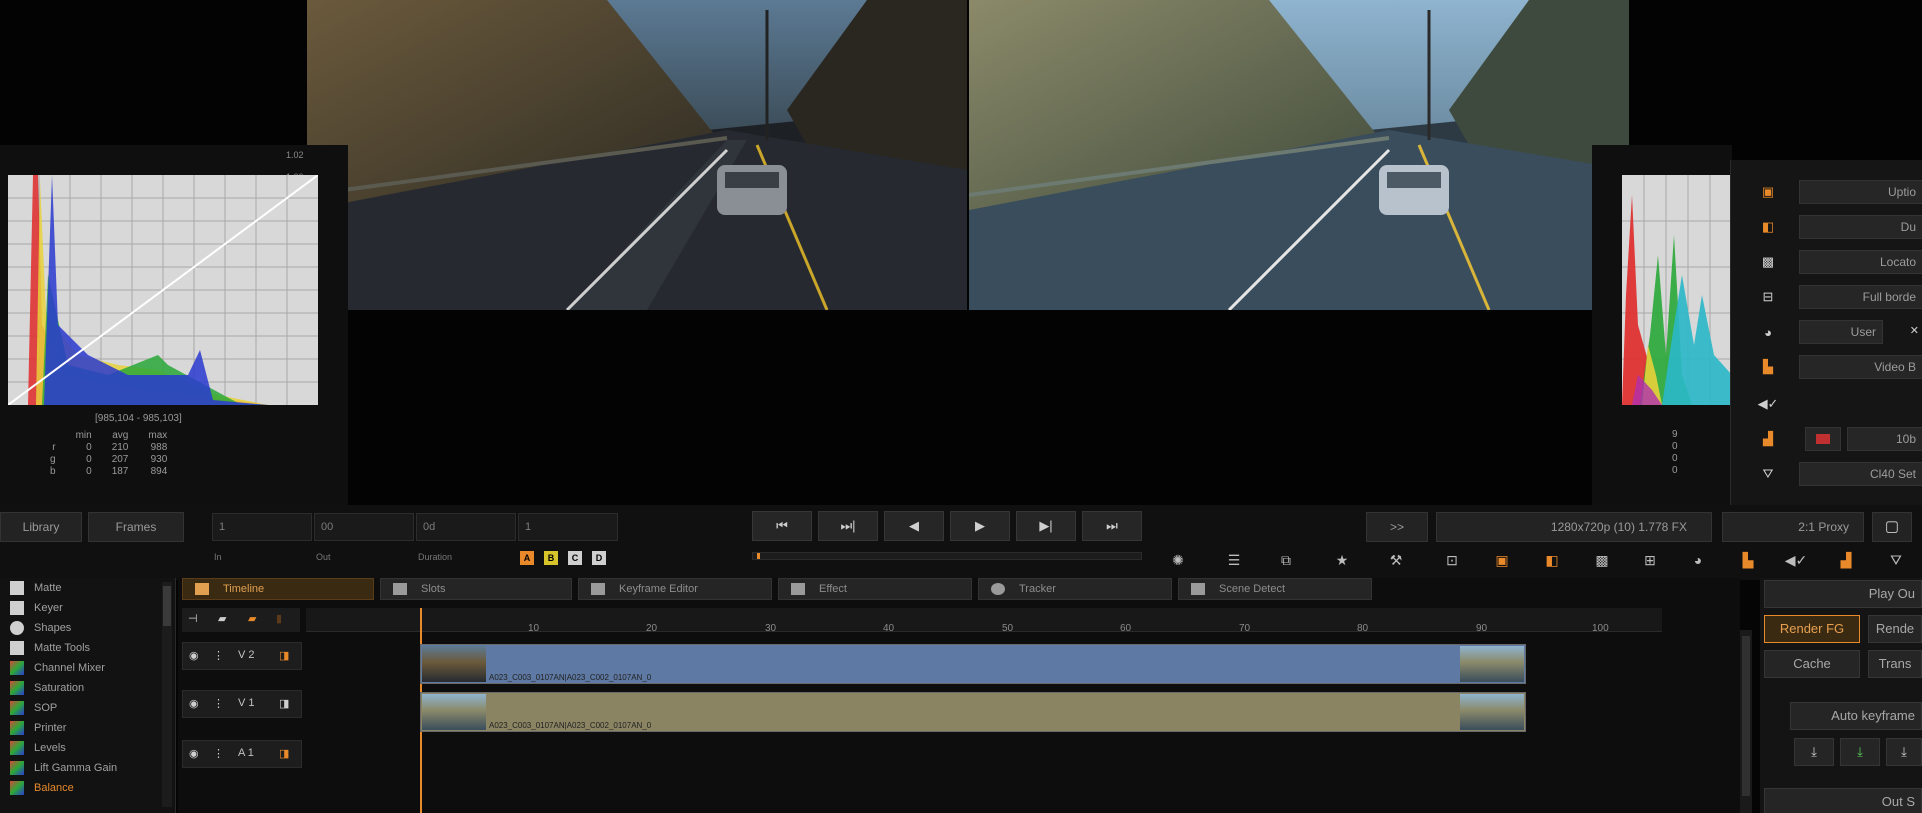  Describe the element at coordinates (1650, 560) in the screenshot. I see `guide-toolbar-icon: ⊞` at that location.